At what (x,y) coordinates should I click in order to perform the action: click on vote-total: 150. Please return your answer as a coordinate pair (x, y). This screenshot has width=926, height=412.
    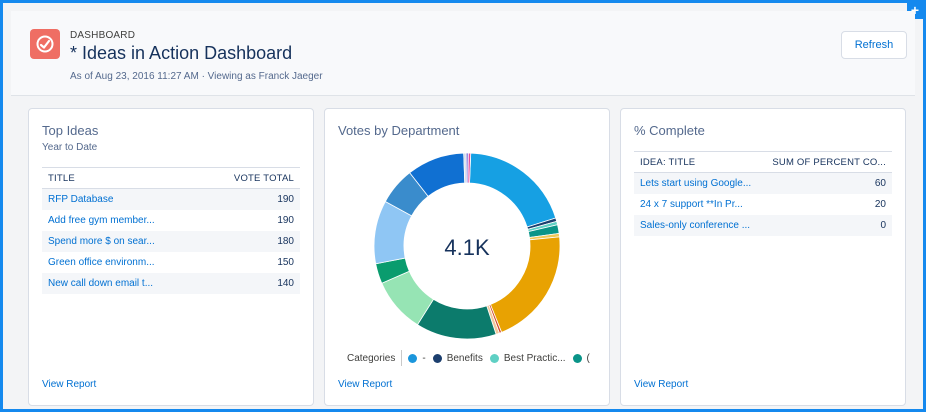
    Looking at the image, I should click on (285, 262).